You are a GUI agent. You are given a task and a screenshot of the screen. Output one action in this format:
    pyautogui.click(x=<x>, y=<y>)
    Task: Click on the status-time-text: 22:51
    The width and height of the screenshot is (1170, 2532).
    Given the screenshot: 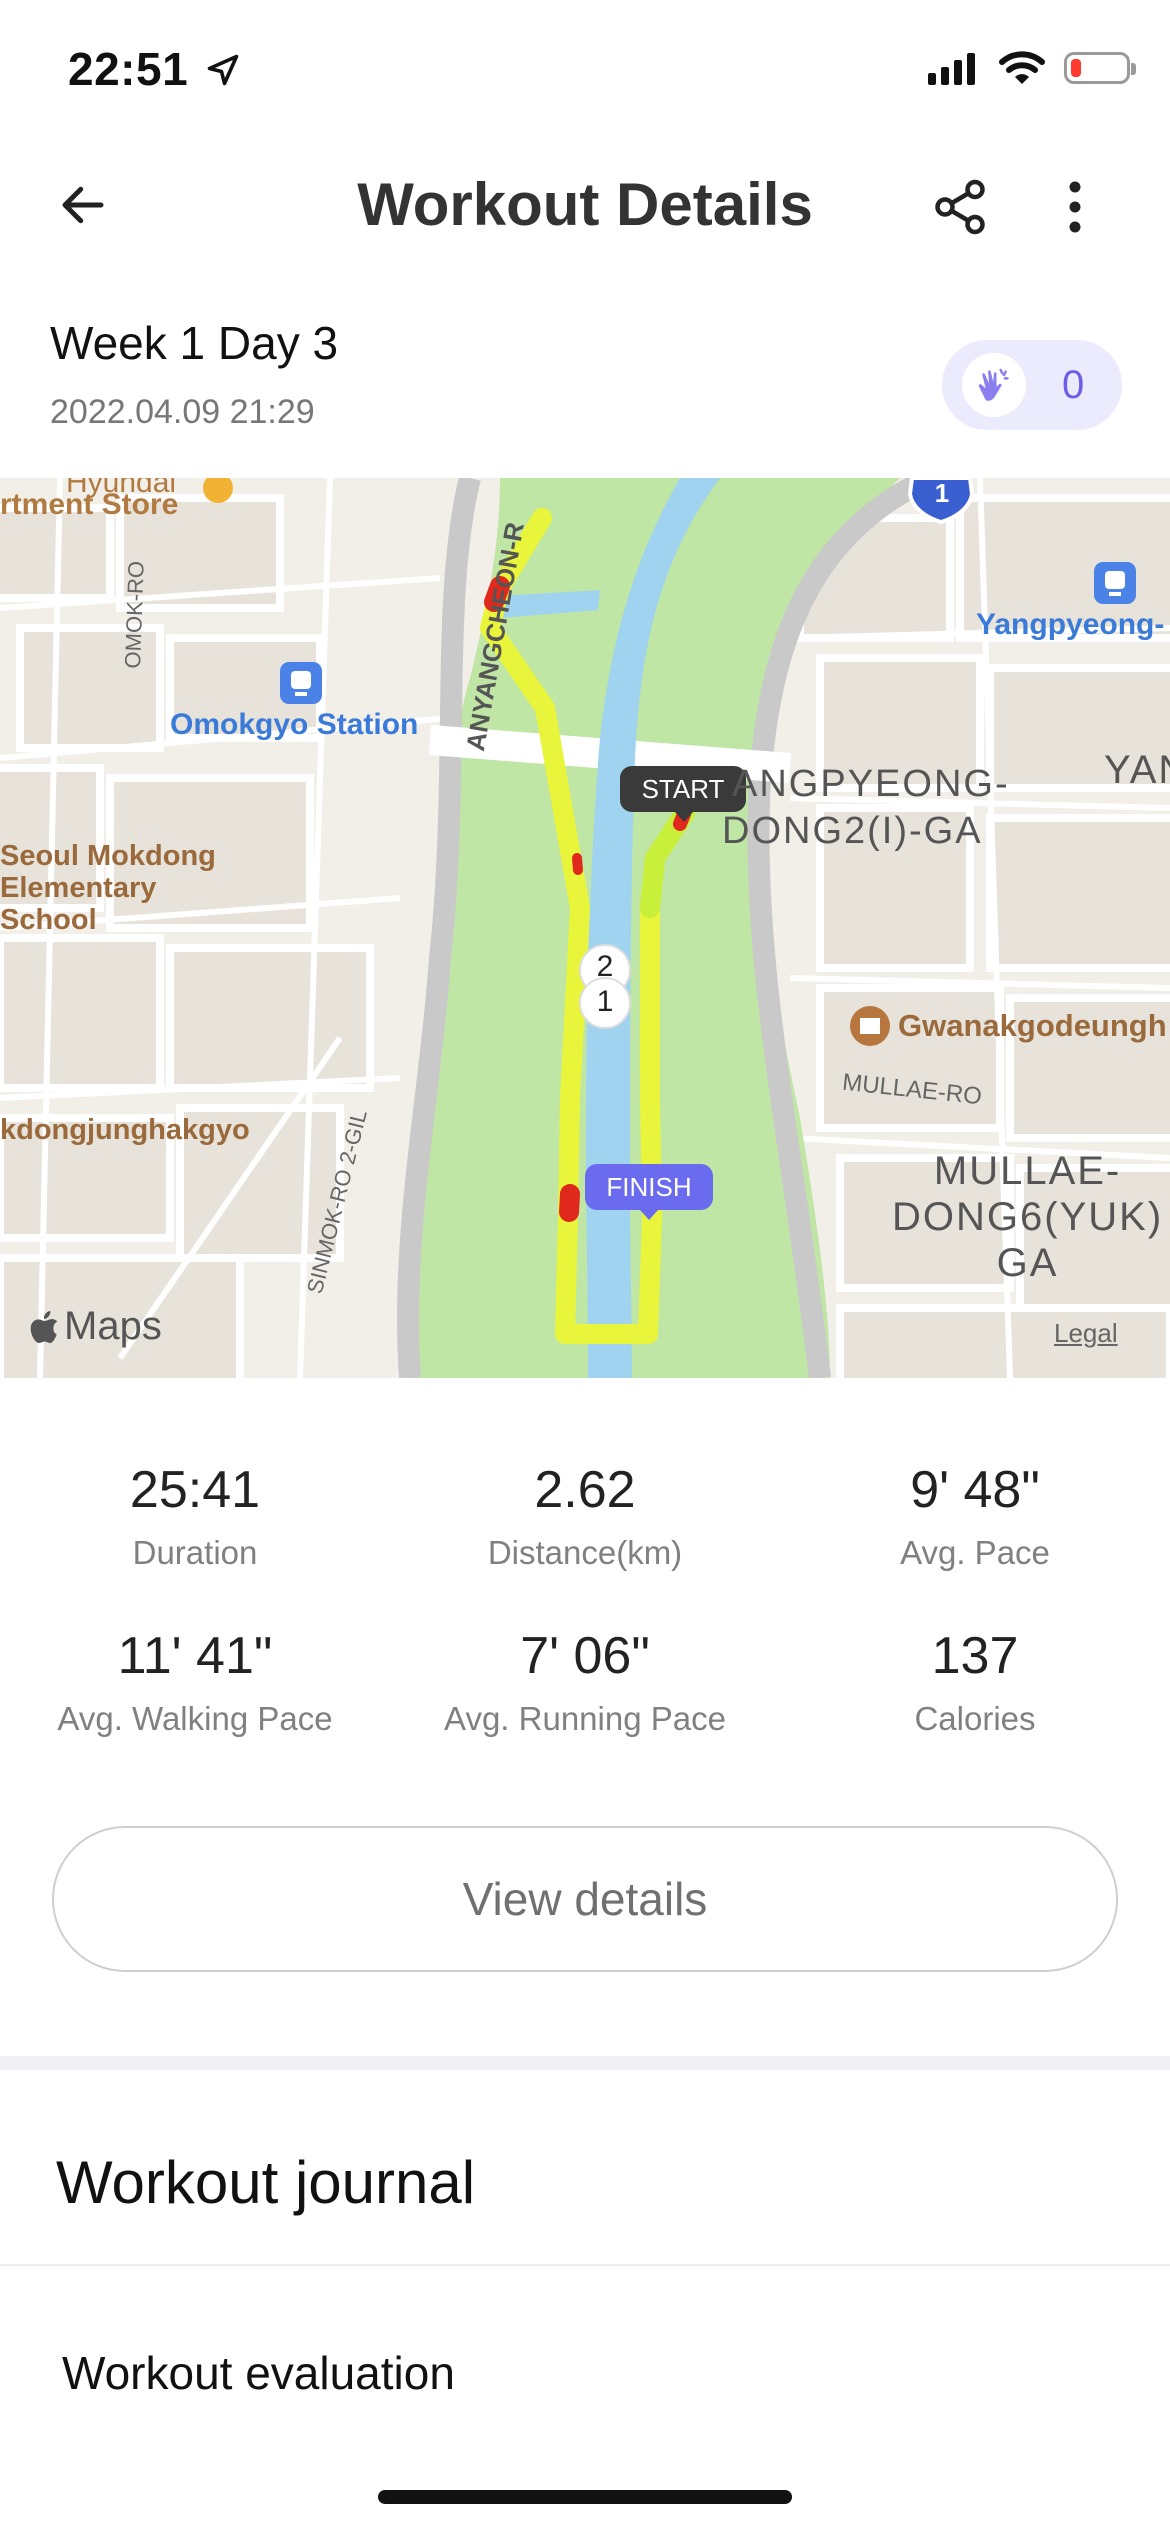 What is the action you would take?
    pyautogui.click(x=128, y=69)
    